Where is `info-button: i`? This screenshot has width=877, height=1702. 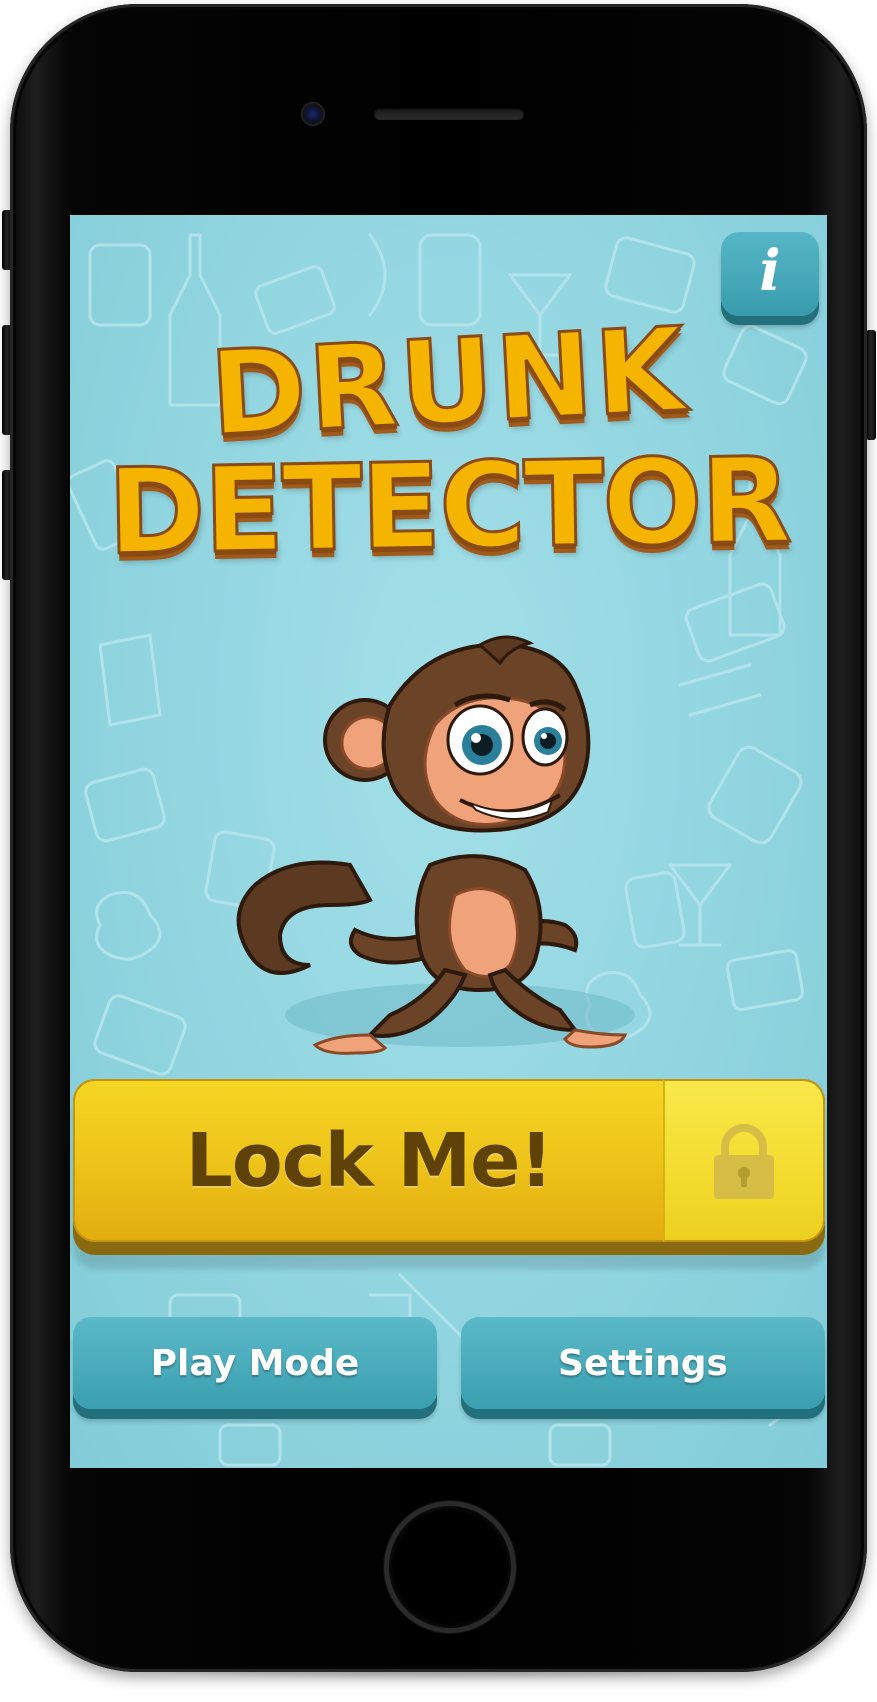
info-button: i is located at coordinates (770, 274).